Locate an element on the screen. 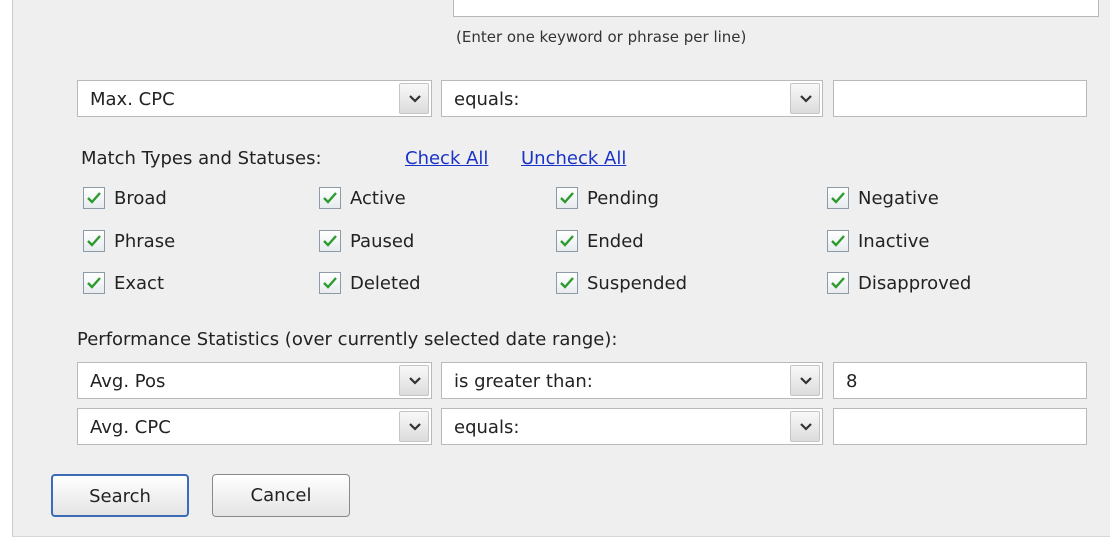 The height and width of the screenshot is (546, 1117). checkbox-label: Exact is located at coordinates (139, 283).